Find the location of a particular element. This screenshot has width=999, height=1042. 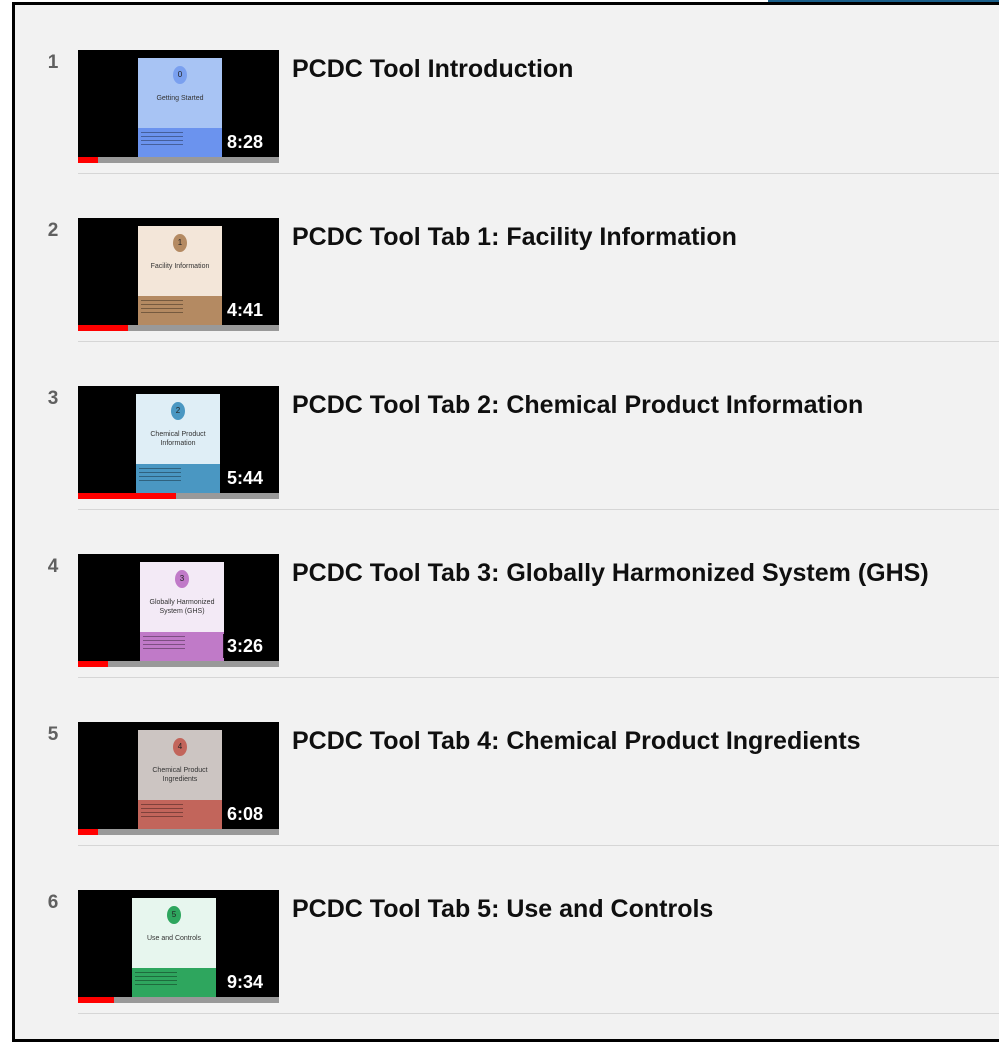

row-divider is located at coordinates (538, 1013).